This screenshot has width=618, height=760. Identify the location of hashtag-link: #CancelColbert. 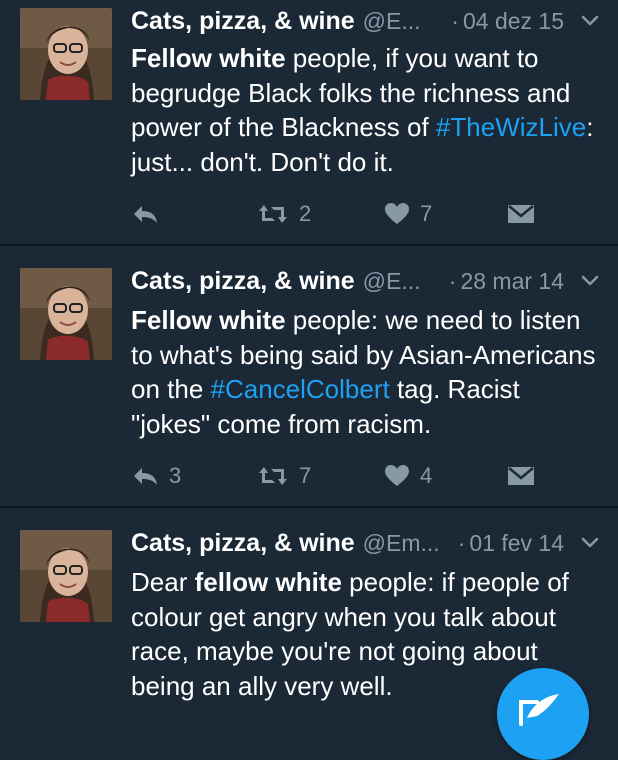
(300, 389).